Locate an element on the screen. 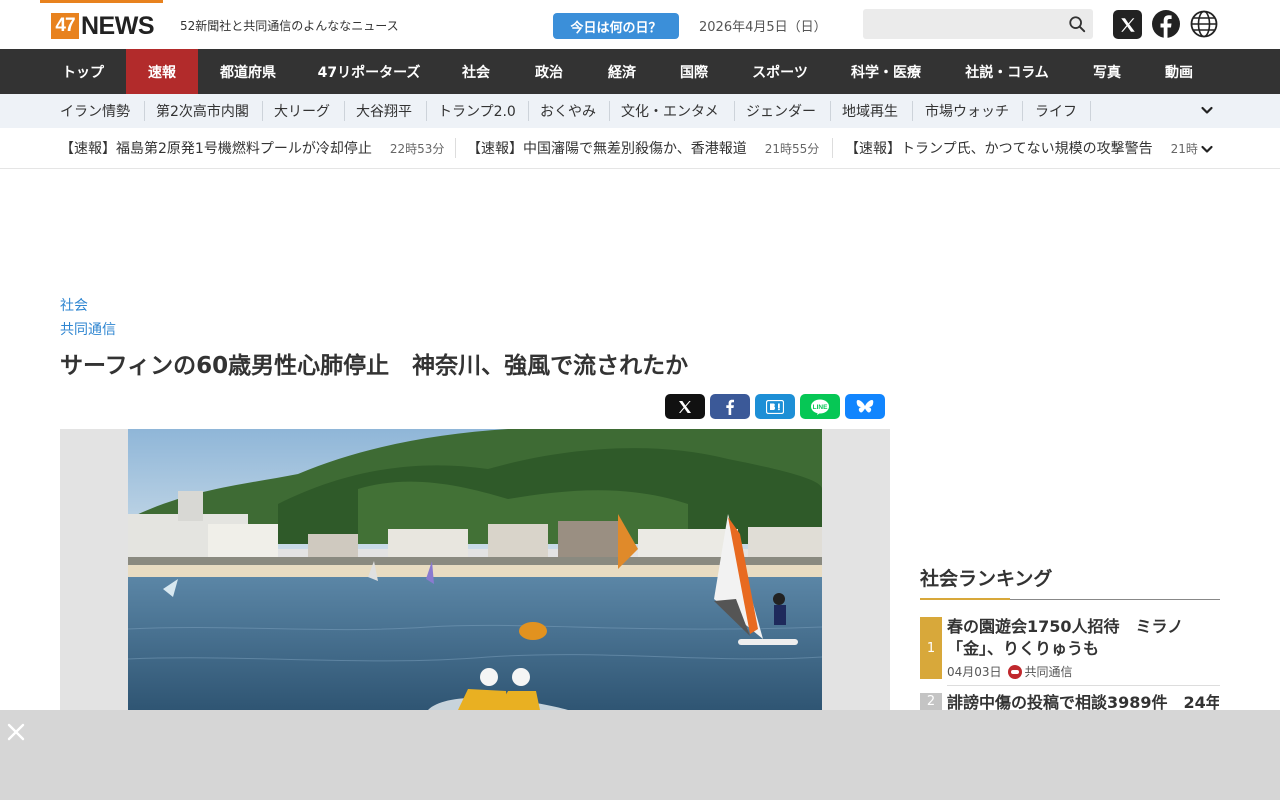 This screenshot has height=800, width=1280. subnav-item-mlb: 大リーグ is located at coordinates (302, 111).